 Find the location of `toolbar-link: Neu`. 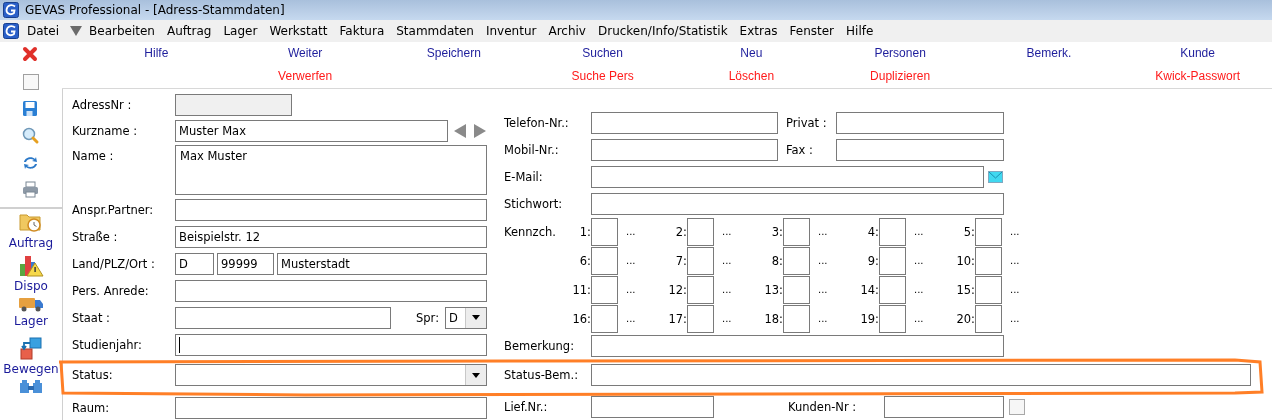

toolbar-link: Neu is located at coordinates (751, 53).